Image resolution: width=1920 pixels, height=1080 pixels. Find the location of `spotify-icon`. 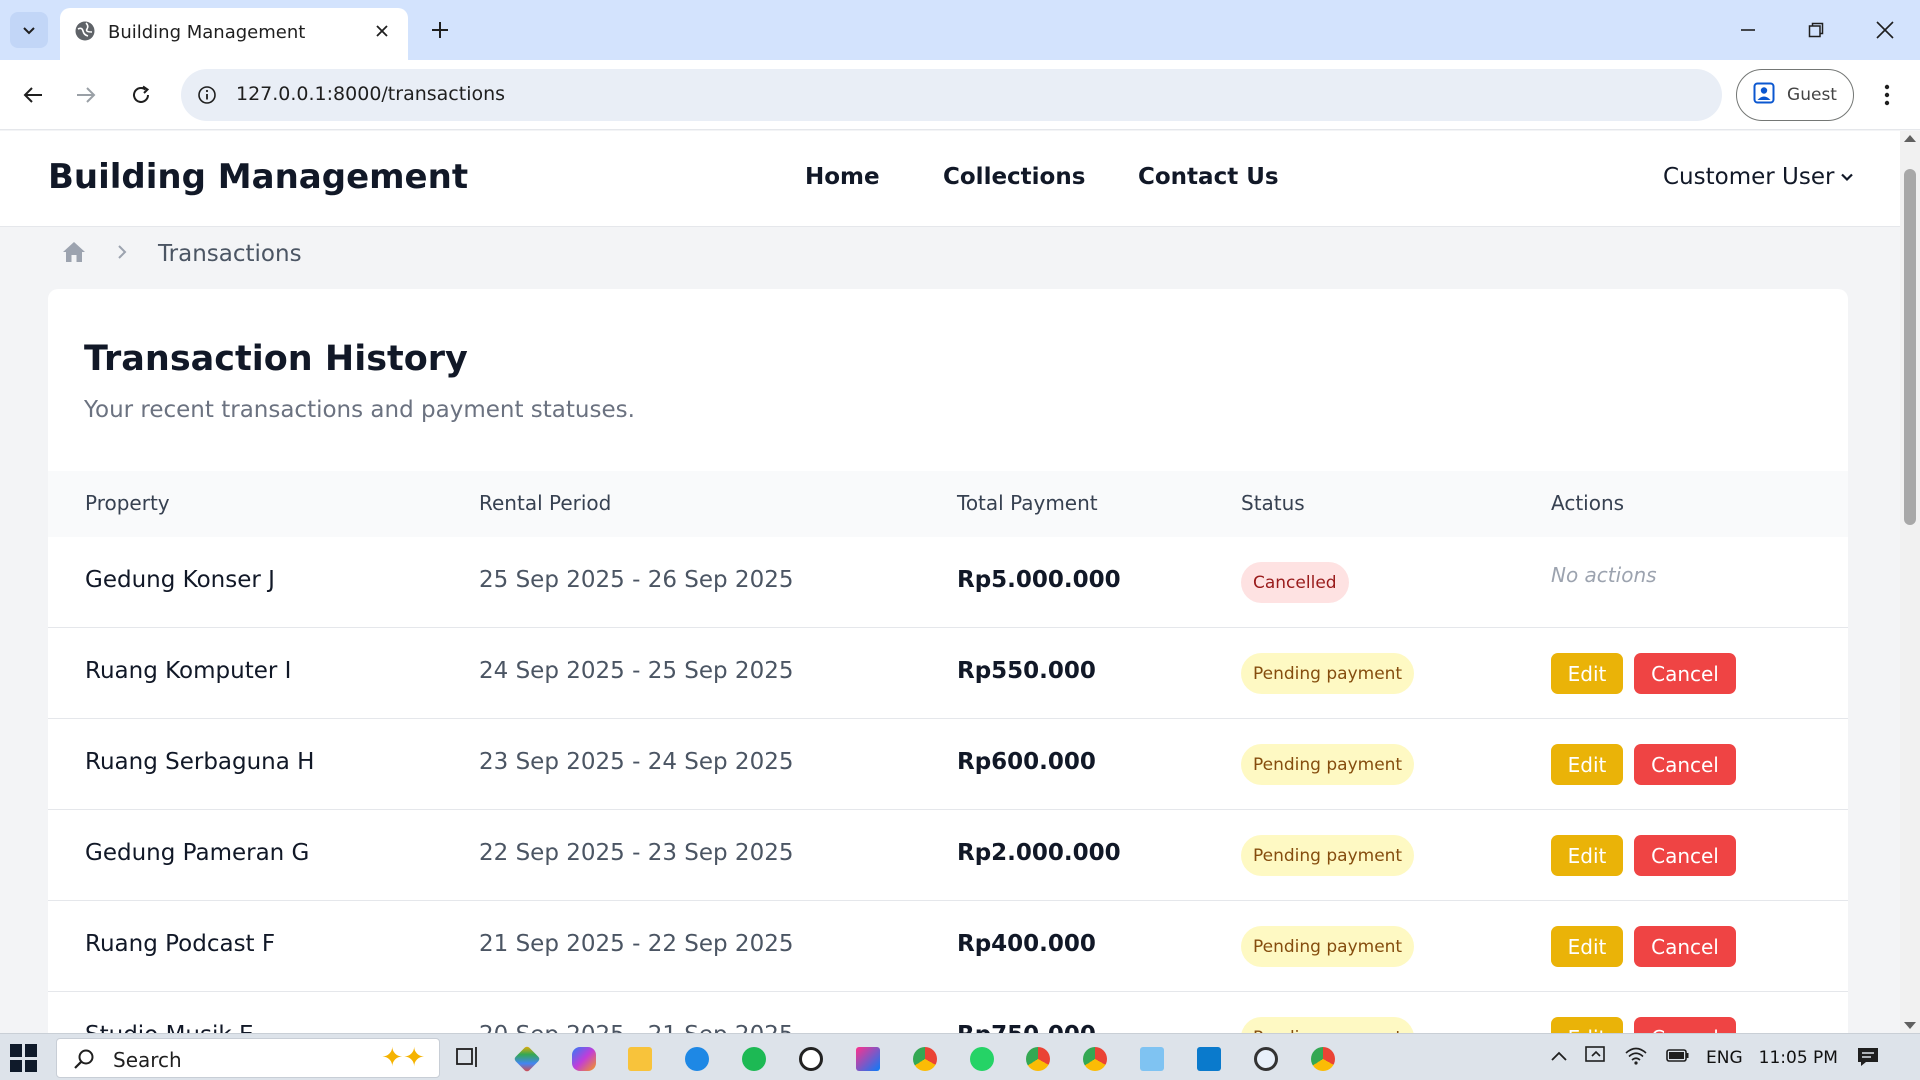

spotify-icon is located at coordinates (754, 1059).